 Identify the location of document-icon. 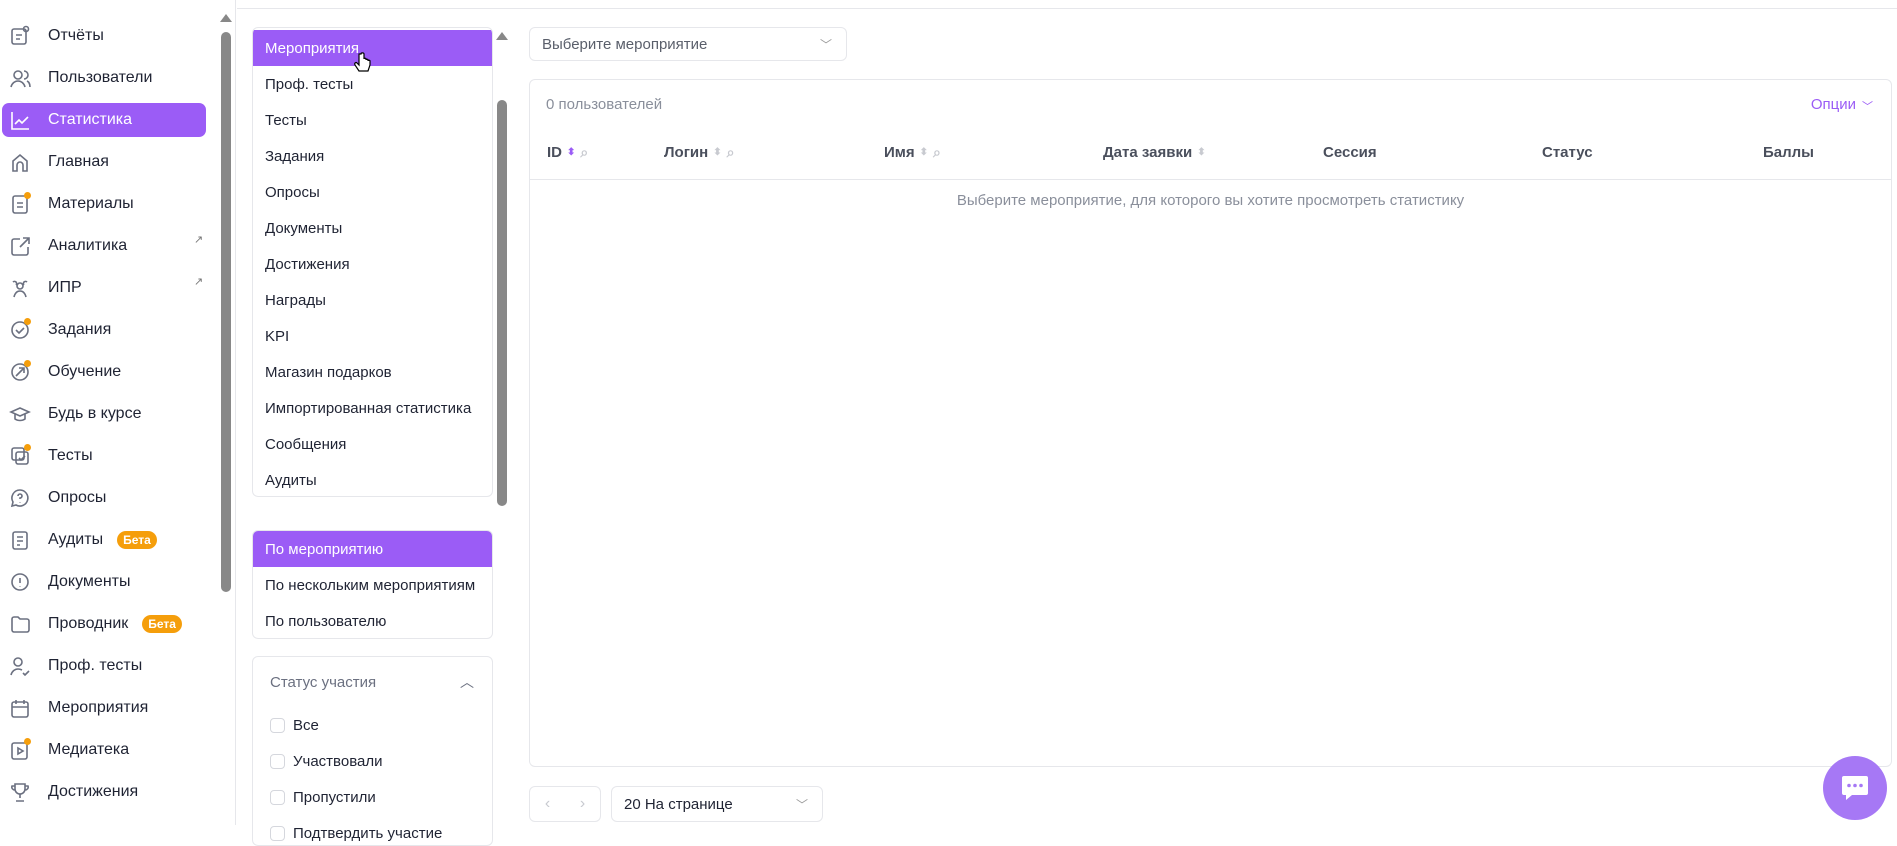
(20, 203).